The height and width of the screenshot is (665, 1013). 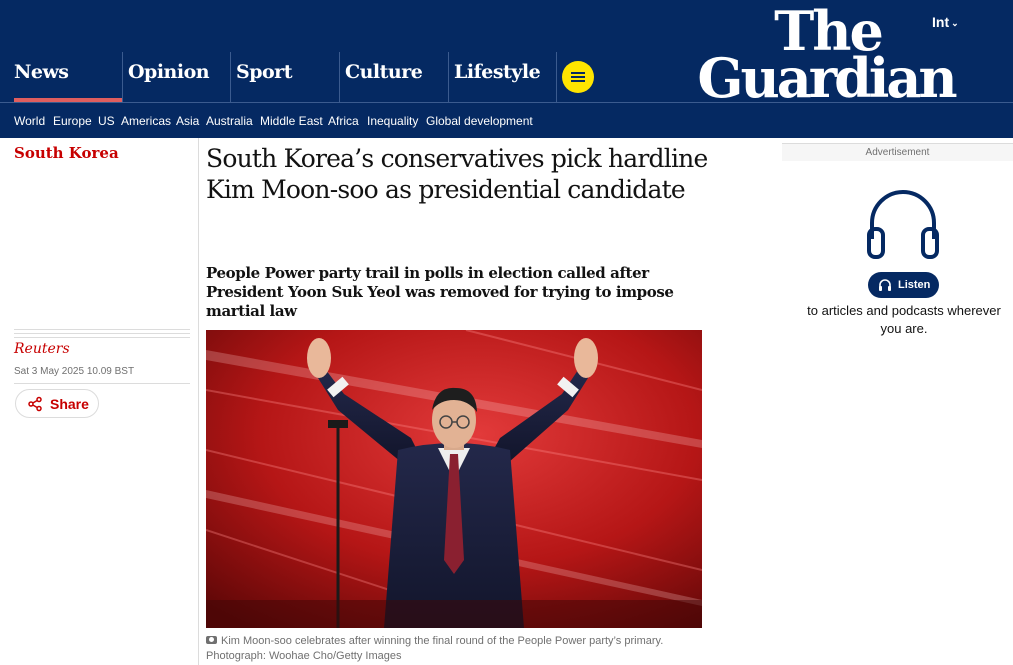 I want to click on pillar-news: News, so click(x=68, y=77).